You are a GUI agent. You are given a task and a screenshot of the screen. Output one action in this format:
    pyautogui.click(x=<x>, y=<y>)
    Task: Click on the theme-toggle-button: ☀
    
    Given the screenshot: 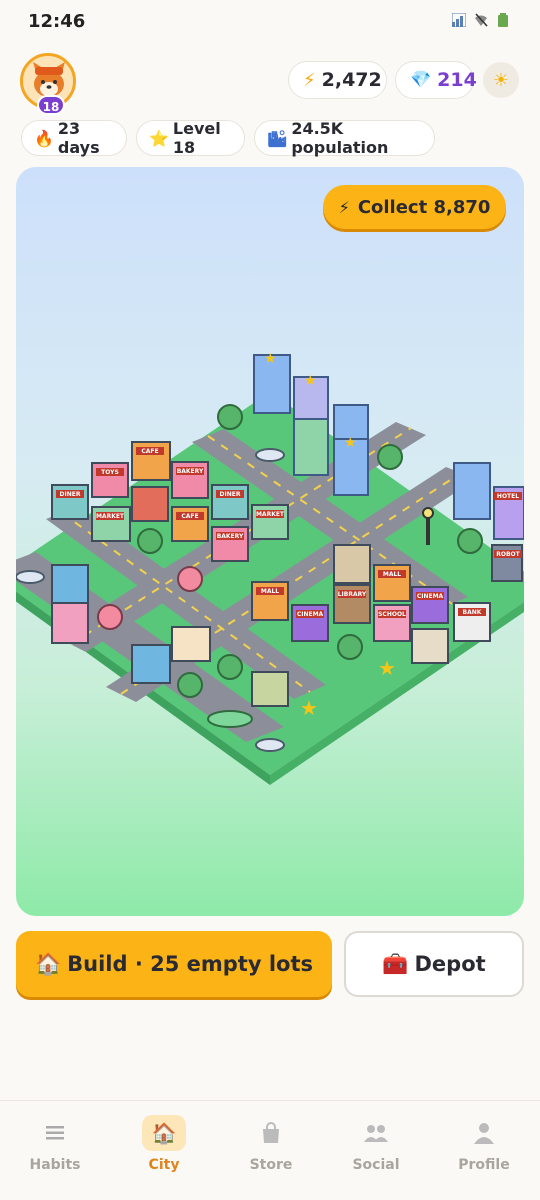 What is the action you would take?
    pyautogui.click(x=501, y=80)
    